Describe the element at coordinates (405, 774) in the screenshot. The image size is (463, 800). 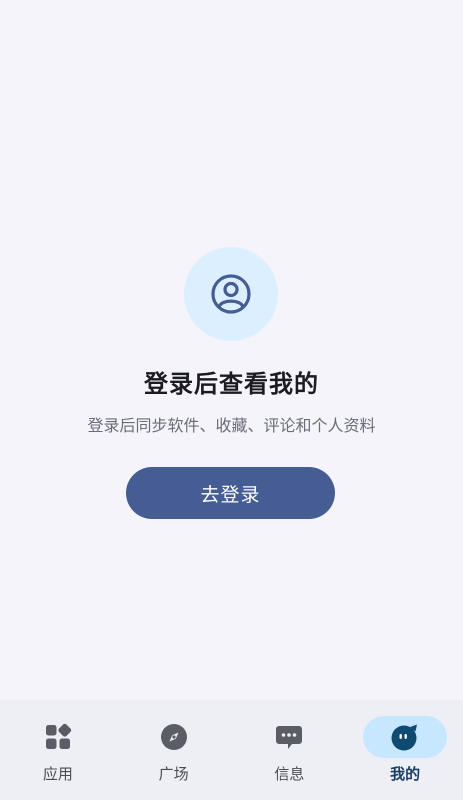
I see `nav-label-mine: 我的` at that location.